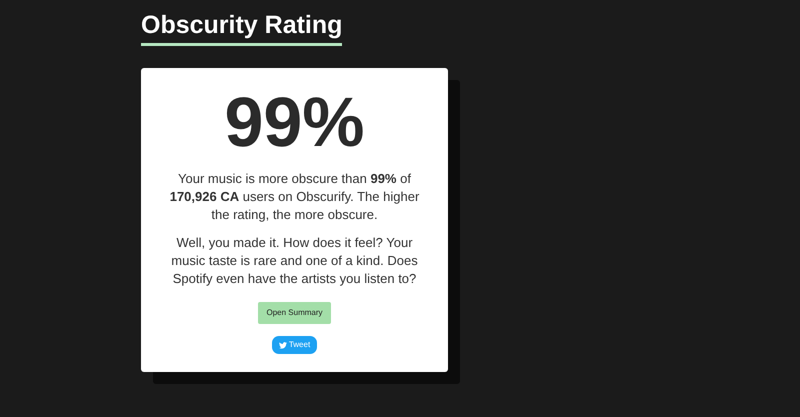 The height and width of the screenshot is (417, 800). What do you see at coordinates (282, 345) in the screenshot?
I see `bird-icon` at bounding box center [282, 345].